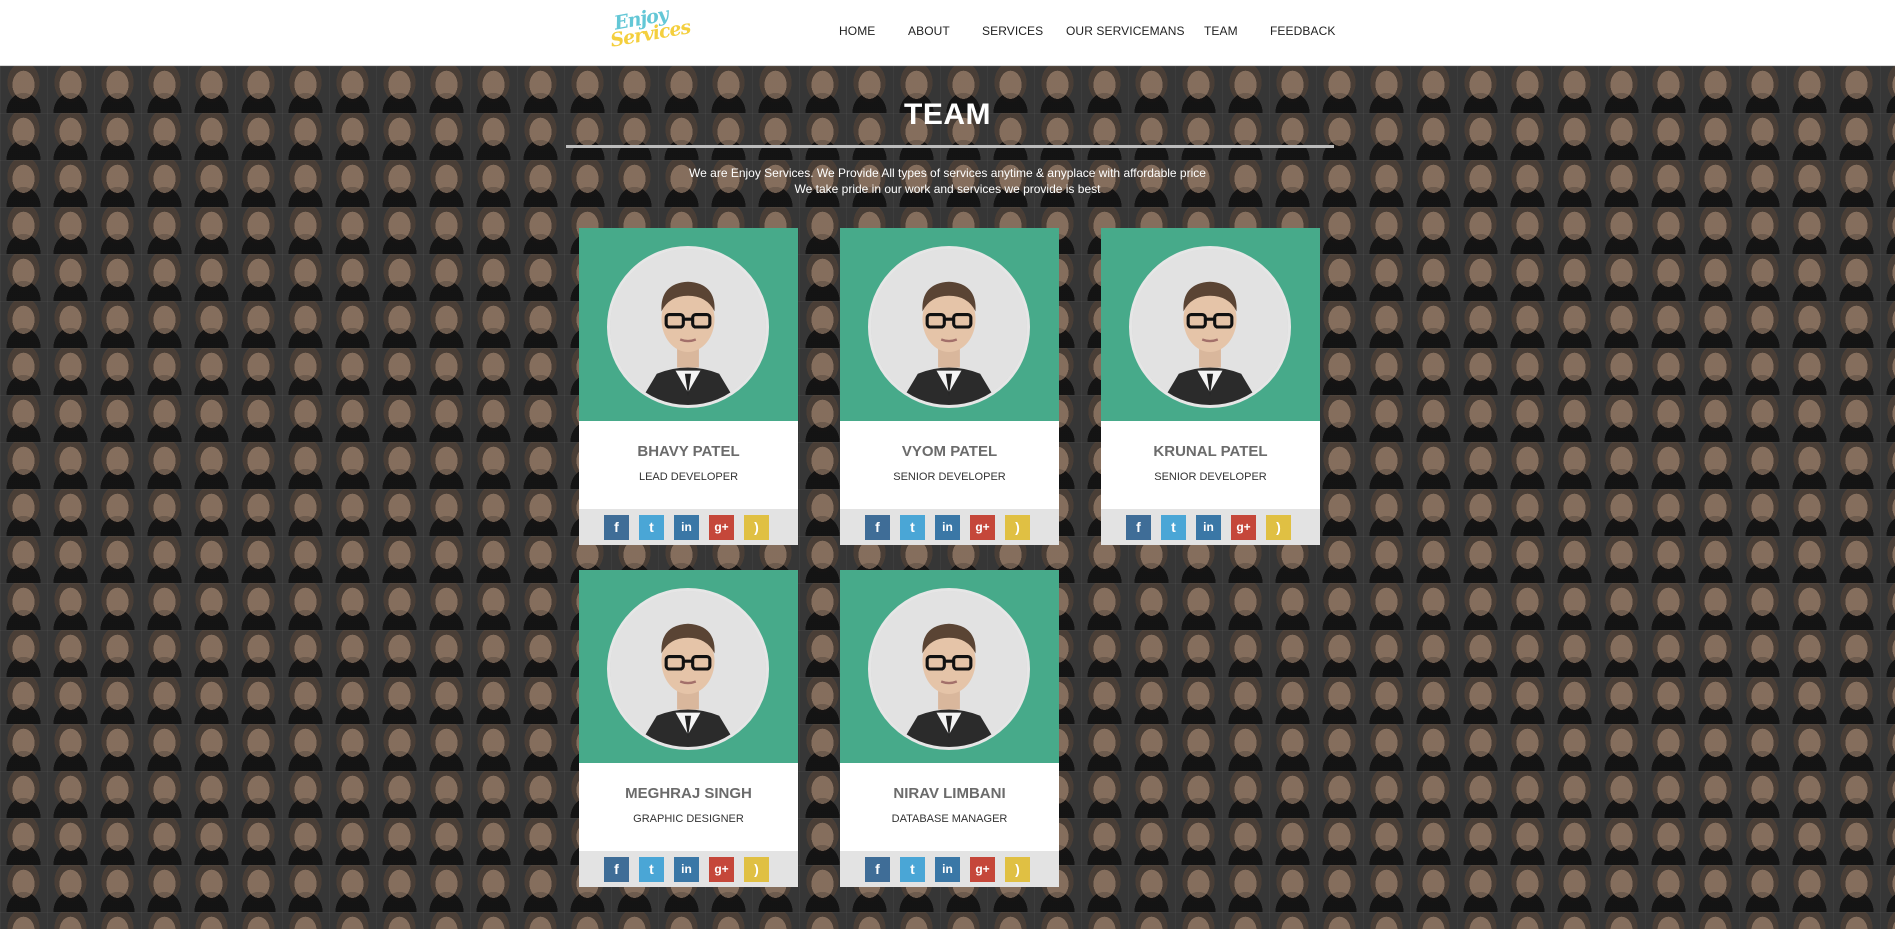  What do you see at coordinates (1221, 31) in the screenshot?
I see `nav-team: TEAM` at bounding box center [1221, 31].